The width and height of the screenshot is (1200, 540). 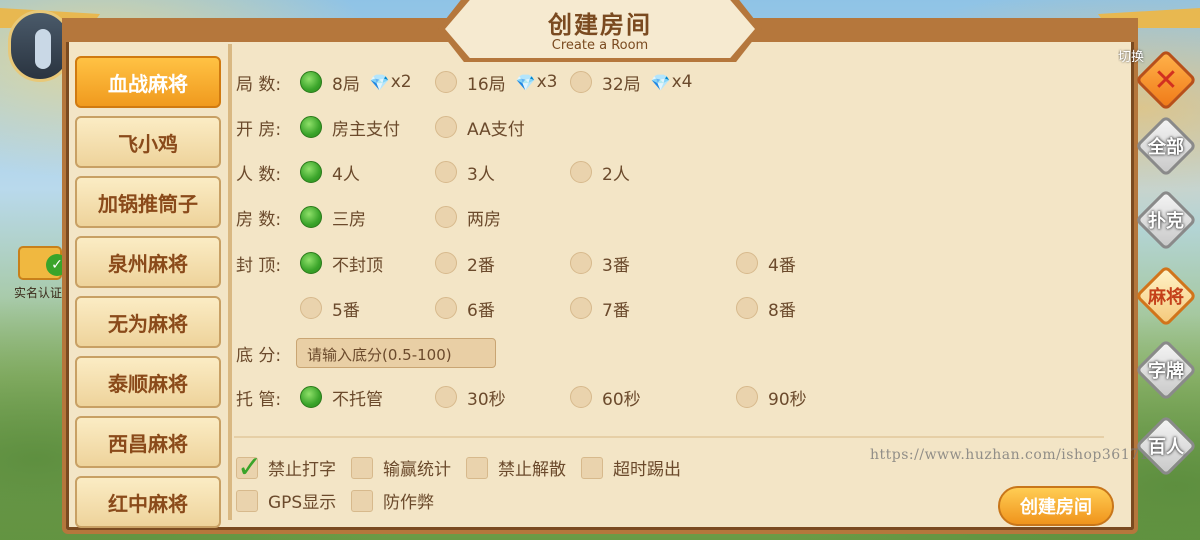 I want to click on rounds-option-32: 32局 💎 x4, so click(x=631, y=82).